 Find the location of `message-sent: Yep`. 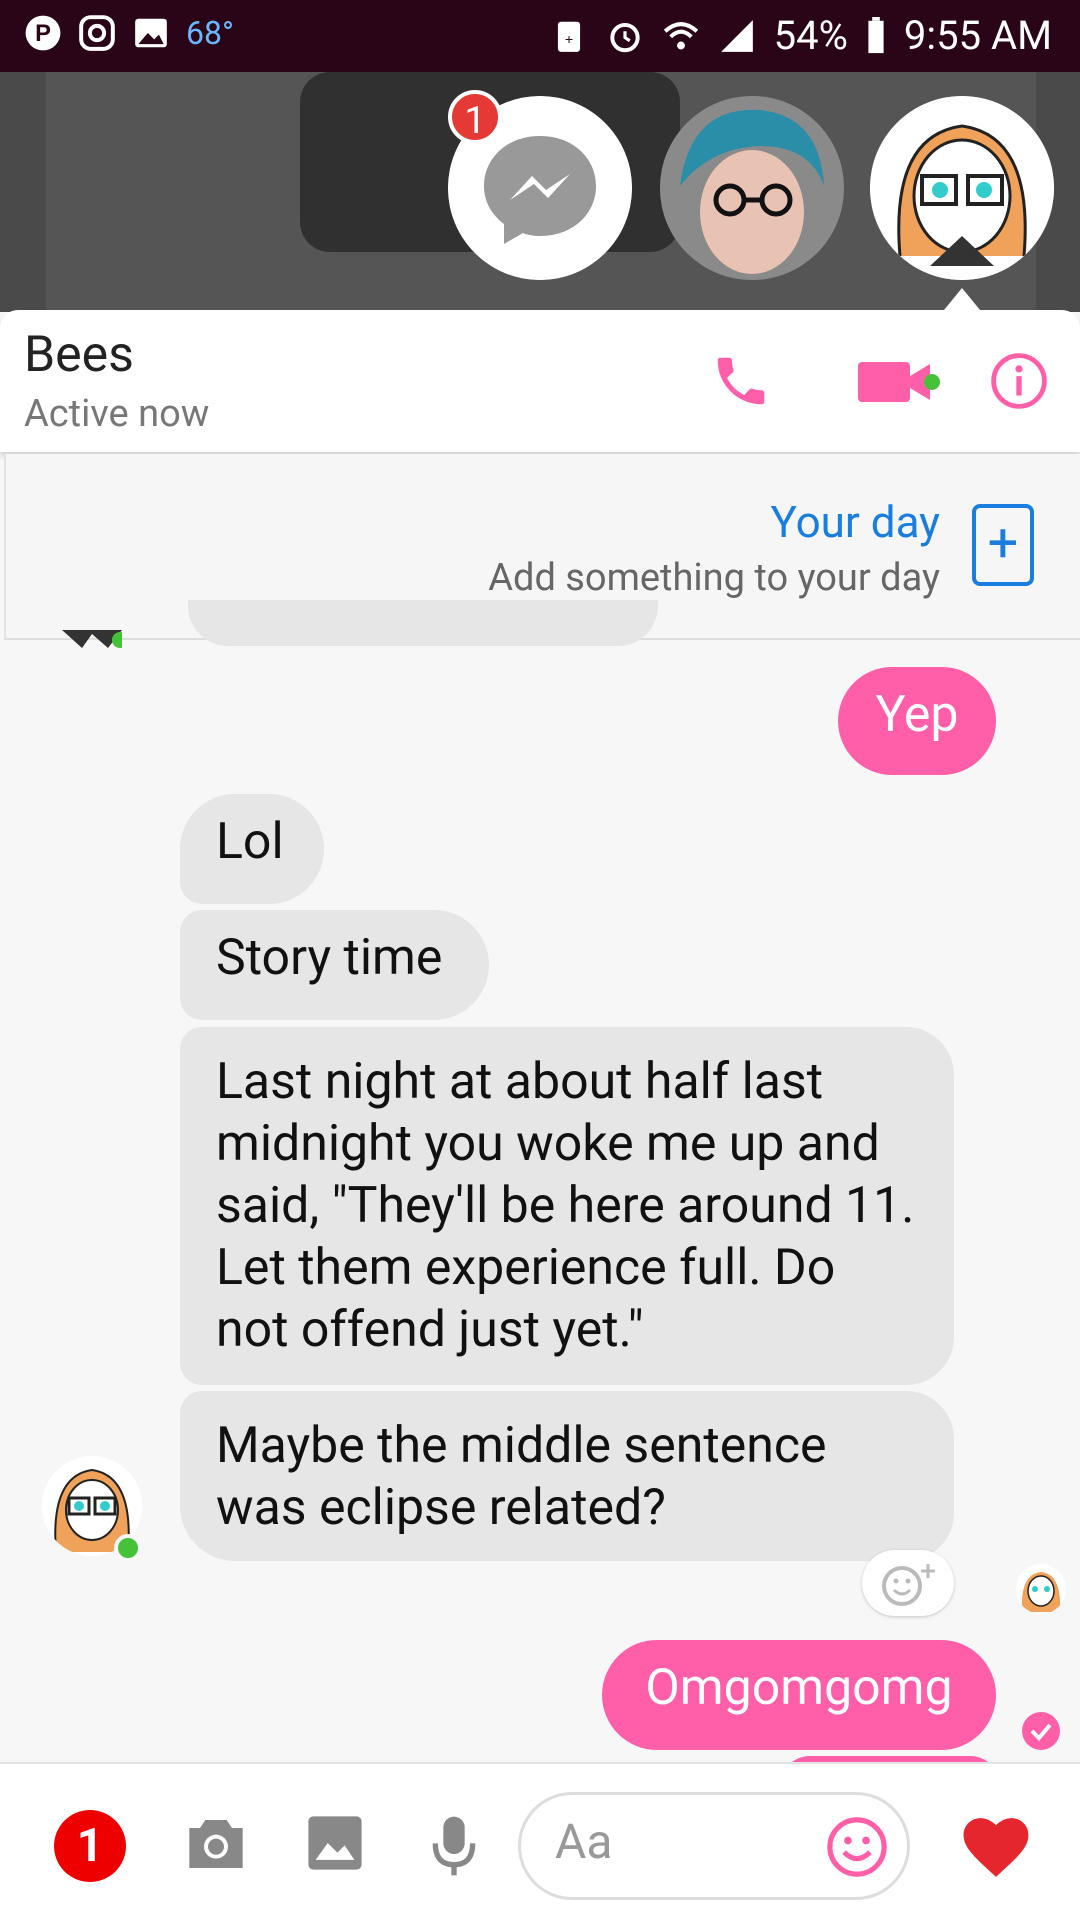

message-sent: Yep is located at coordinates (917, 721).